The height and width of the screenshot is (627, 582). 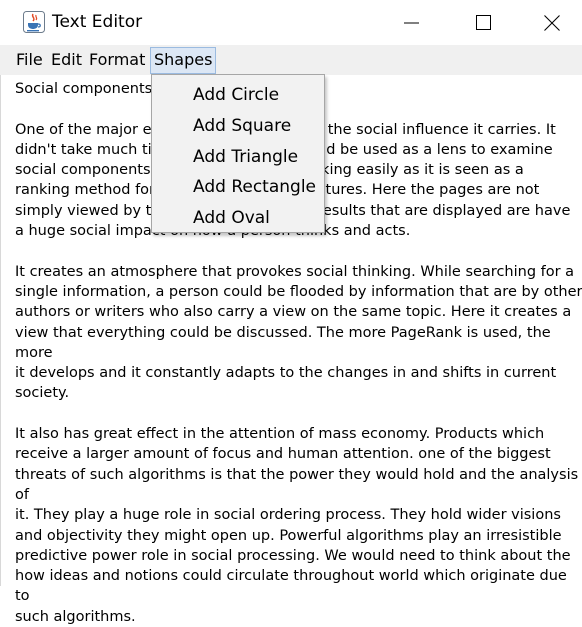 I want to click on maximize-icon, so click(x=483, y=22).